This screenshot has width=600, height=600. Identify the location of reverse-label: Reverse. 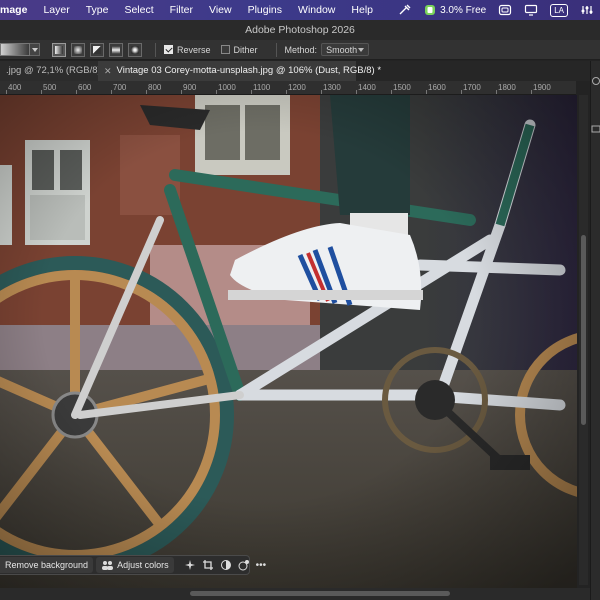
(194, 49).